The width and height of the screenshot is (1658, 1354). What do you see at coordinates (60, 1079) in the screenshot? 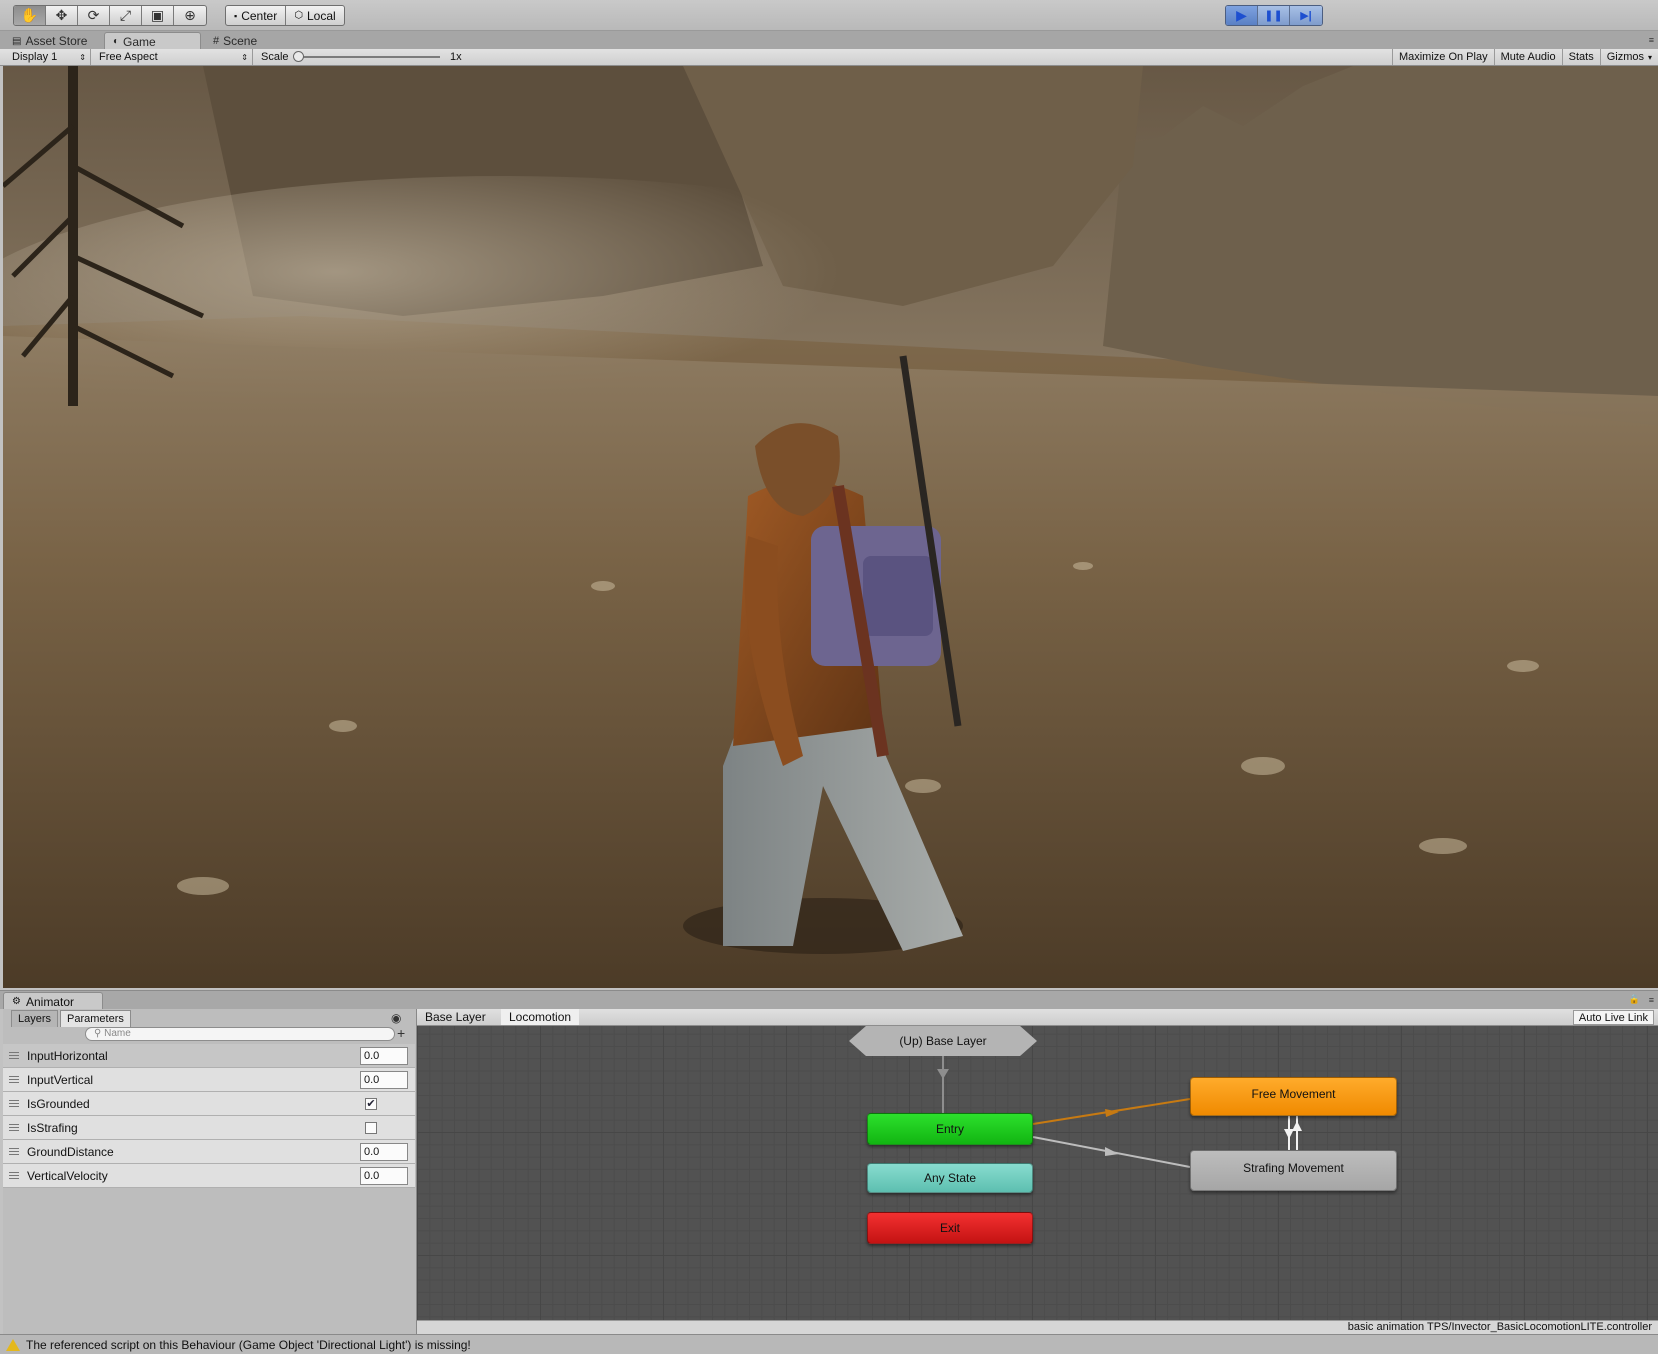
I see `parameter-name: InputVertical` at bounding box center [60, 1079].